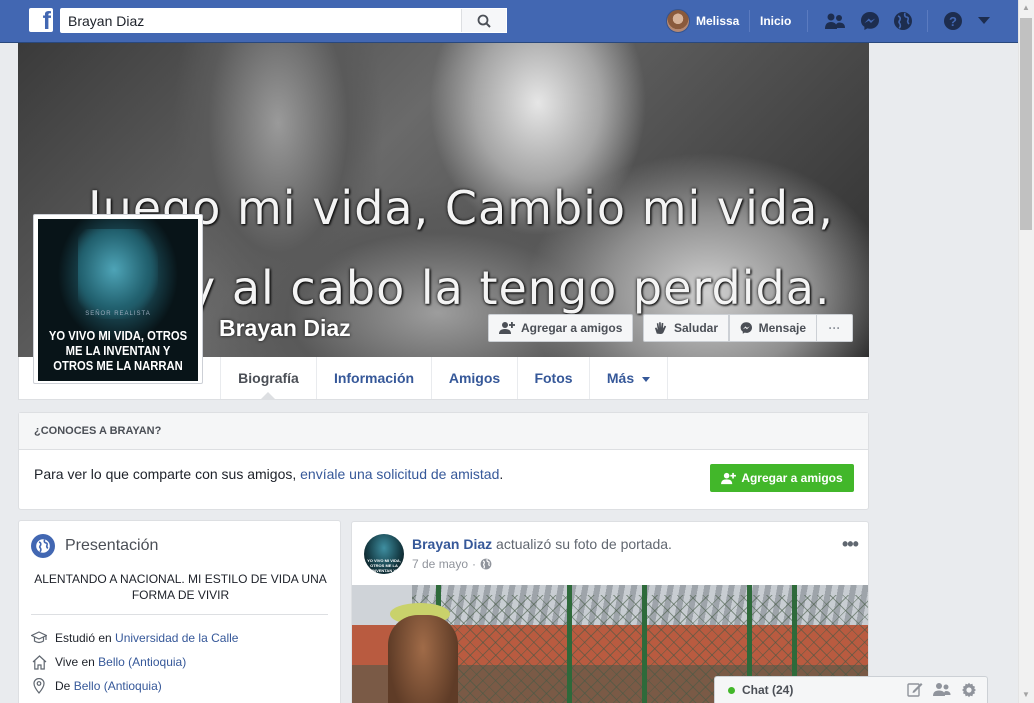 This screenshot has width=1034, height=703. What do you see at coordinates (1026, 695) in the screenshot?
I see `scroll-down-arrow-icon: ▼` at bounding box center [1026, 695].